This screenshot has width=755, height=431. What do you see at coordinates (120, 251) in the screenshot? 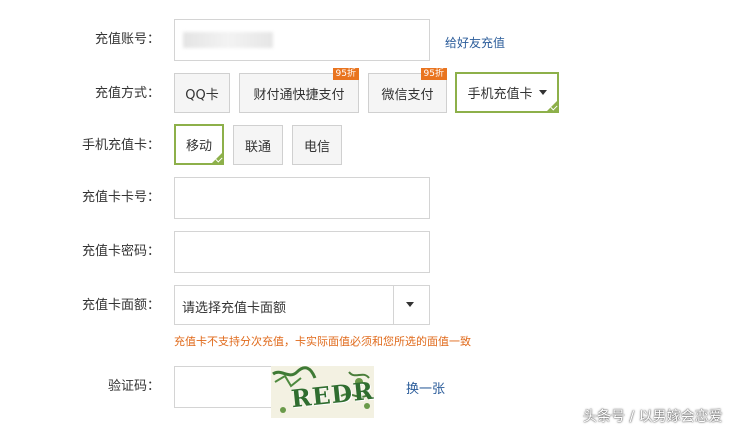
I see `card-password-label: 充值卡密码：` at bounding box center [120, 251].